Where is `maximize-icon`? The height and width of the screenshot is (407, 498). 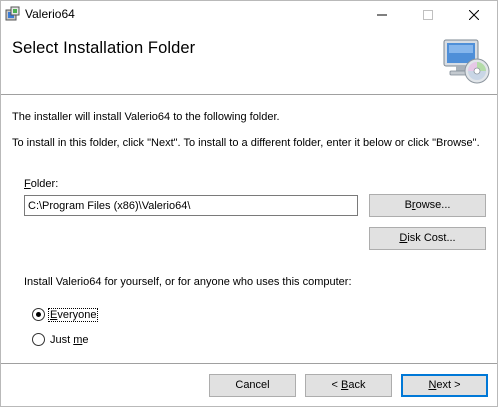
maximize-icon is located at coordinates (428, 15).